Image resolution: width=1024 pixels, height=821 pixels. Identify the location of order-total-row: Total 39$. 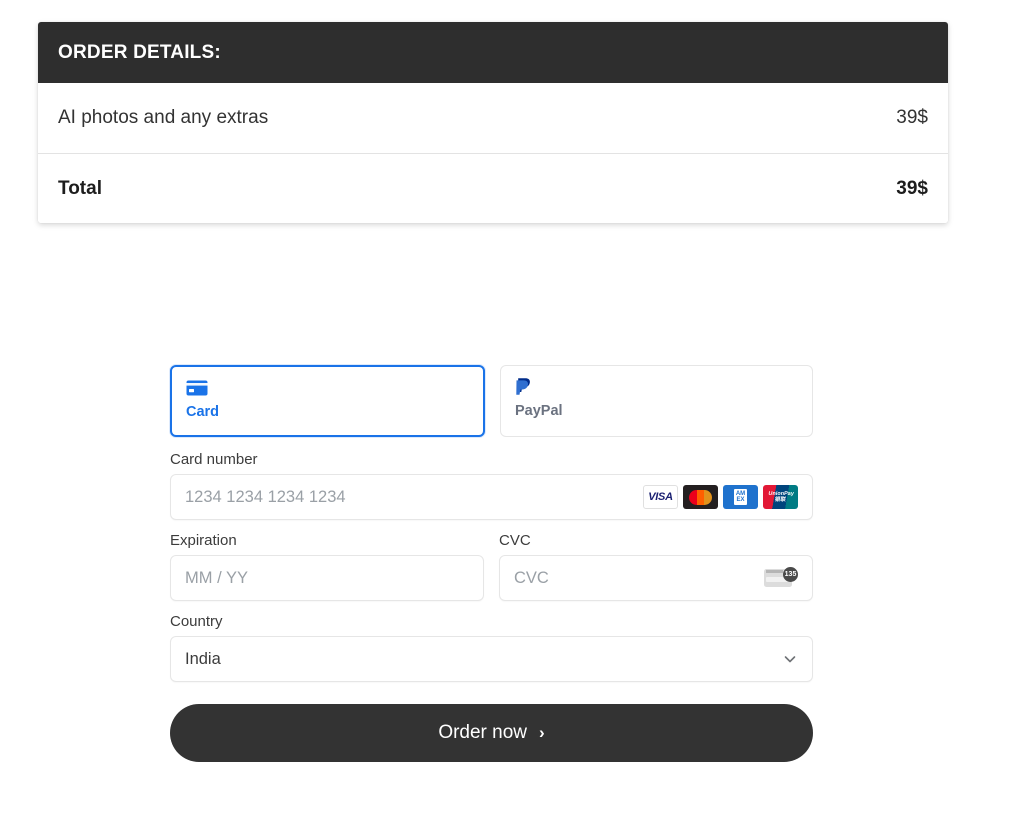
(493, 188).